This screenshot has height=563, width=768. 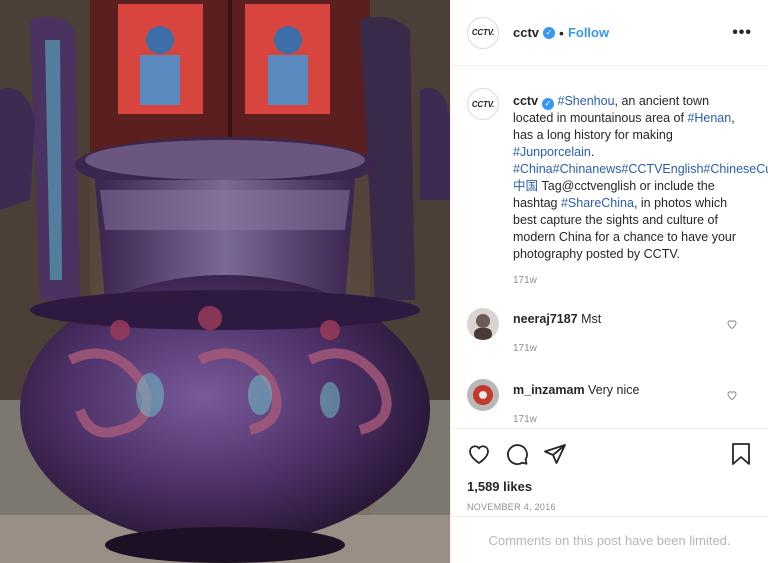 What do you see at coordinates (591, 319) in the screenshot?
I see `comment-body: Mst` at bounding box center [591, 319].